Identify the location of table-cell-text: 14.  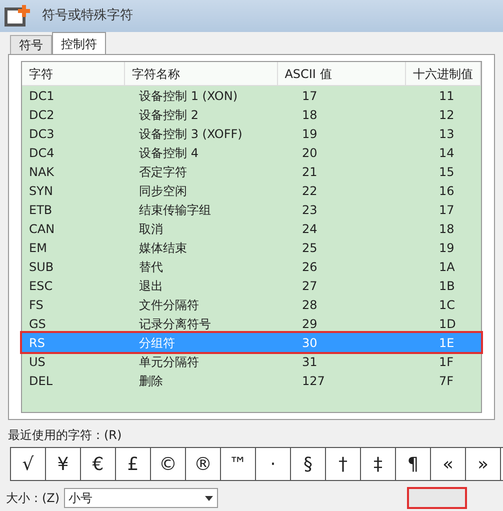
(447, 153).